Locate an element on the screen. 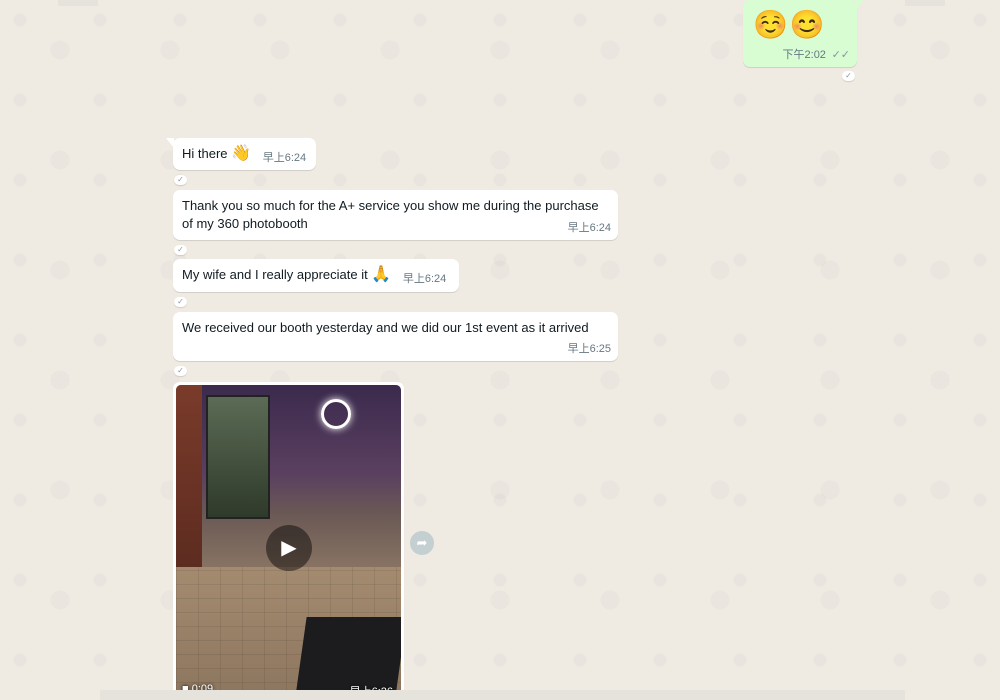 The width and height of the screenshot is (1000, 700). incoming-message: Hi there 👋 早上6:24 is located at coordinates (241, 154).